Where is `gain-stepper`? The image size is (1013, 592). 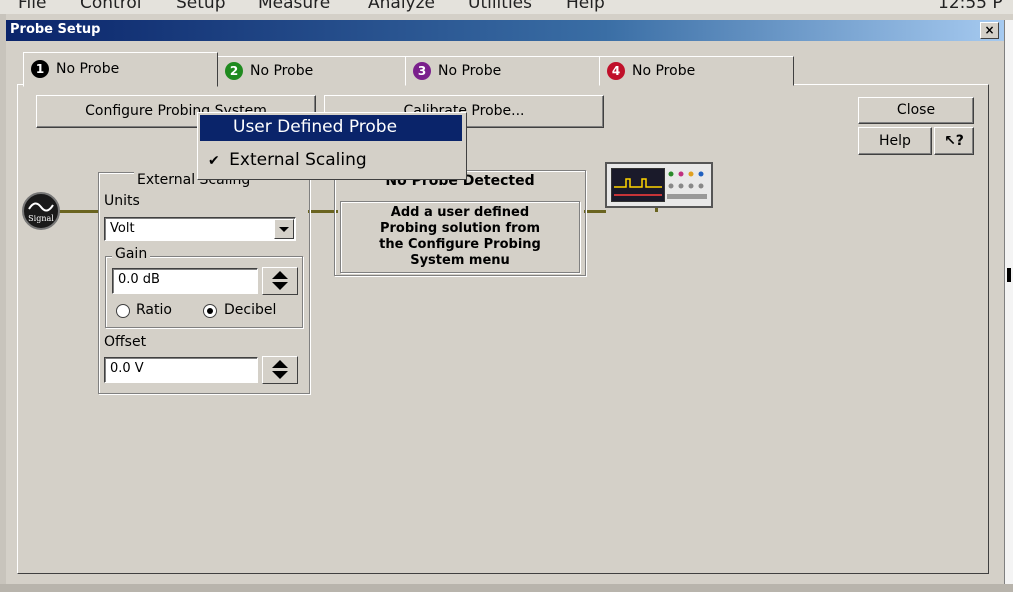 gain-stepper is located at coordinates (280, 281).